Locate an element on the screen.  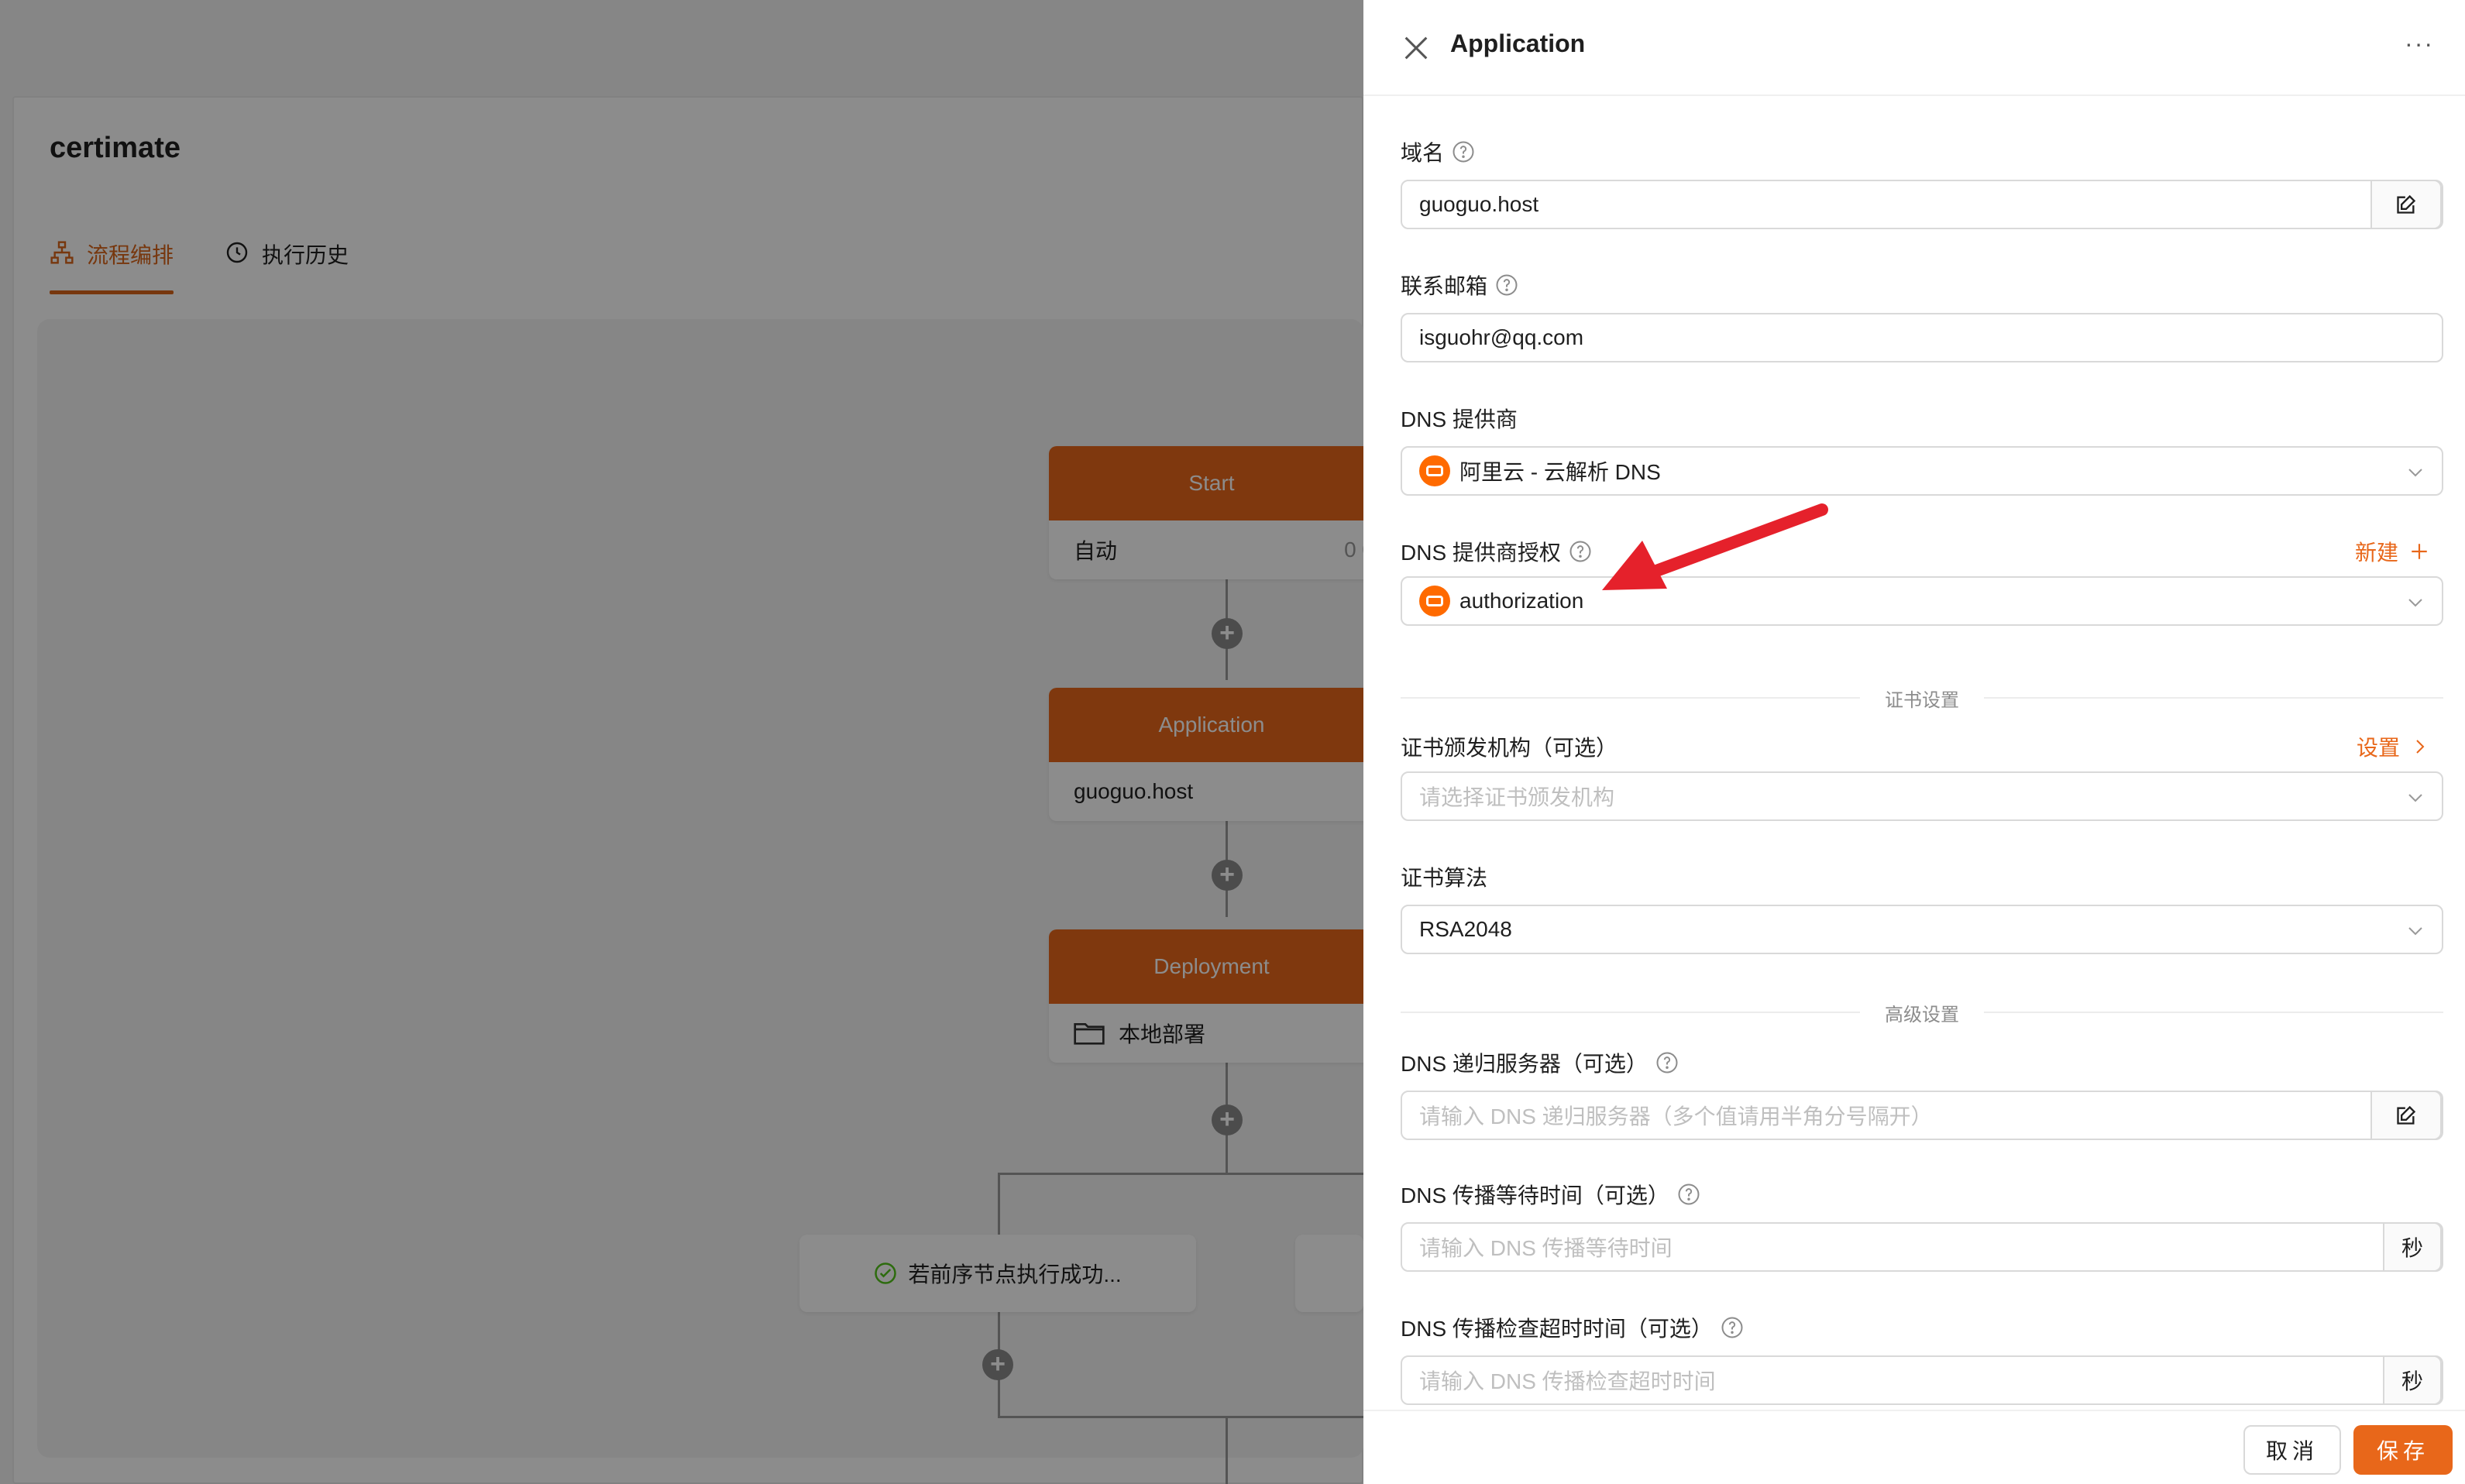
select-value: authorization is located at coordinates (1521, 601).